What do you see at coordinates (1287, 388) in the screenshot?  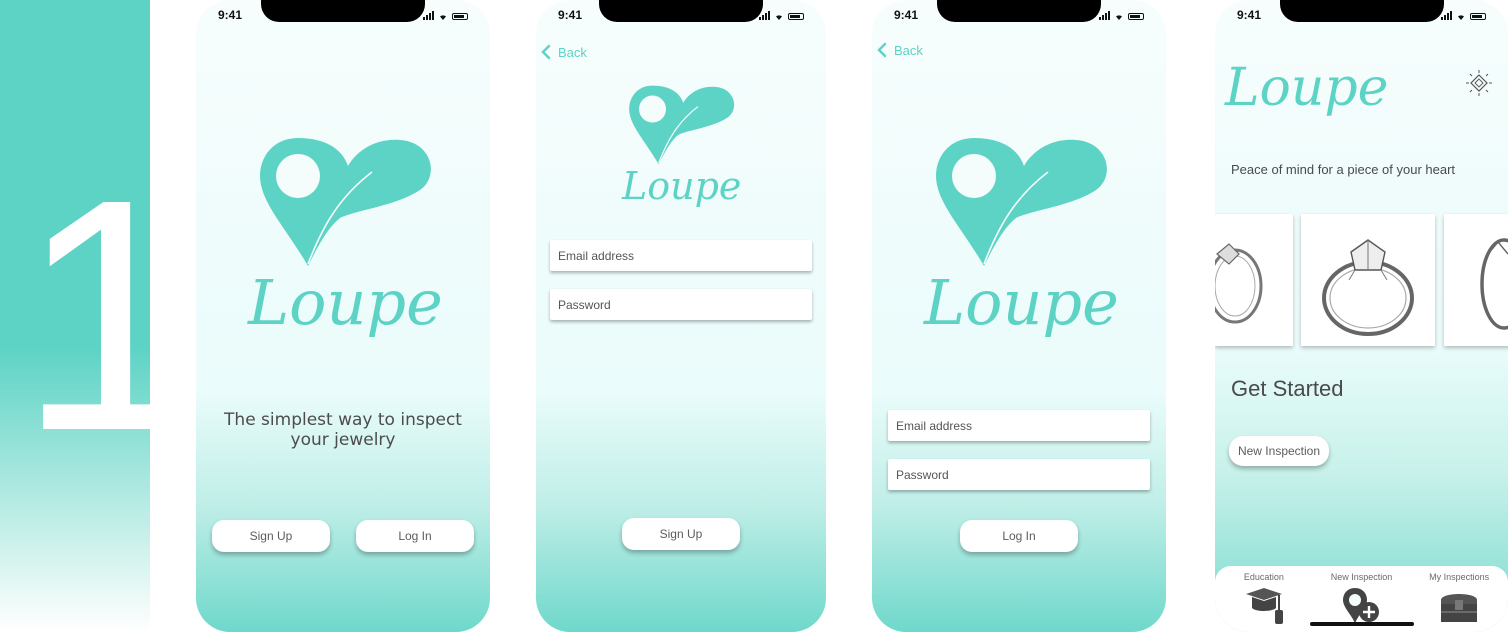 I see `get-started-heading: Get Started` at bounding box center [1287, 388].